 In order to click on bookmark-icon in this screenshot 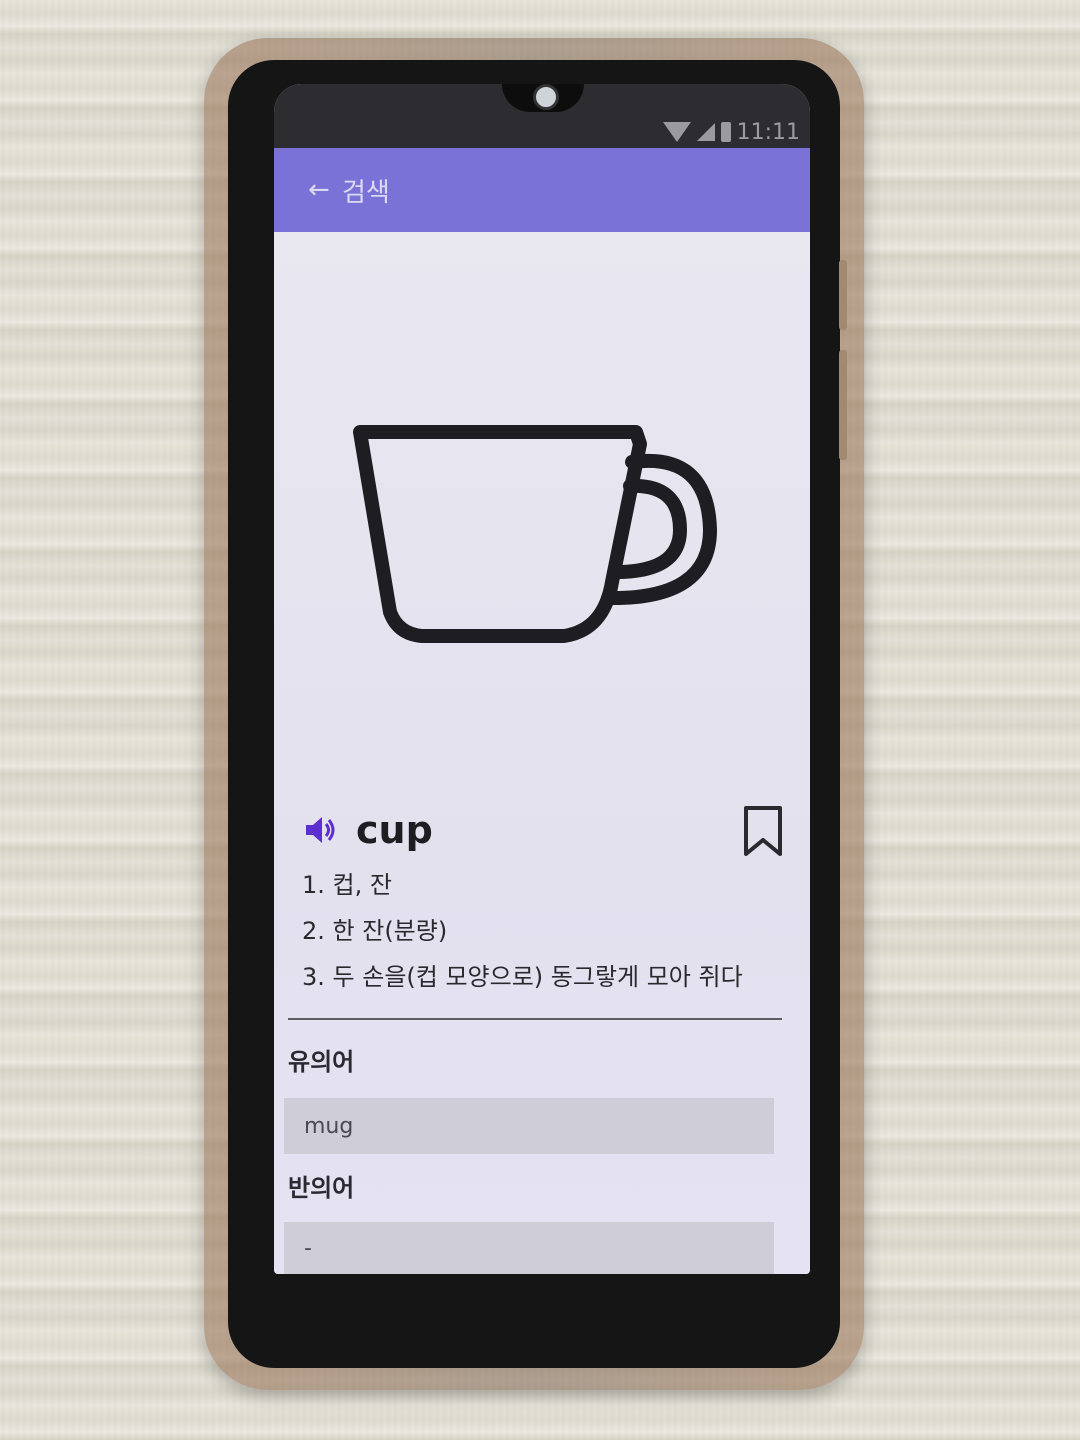, I will do `click(763, 831)`.